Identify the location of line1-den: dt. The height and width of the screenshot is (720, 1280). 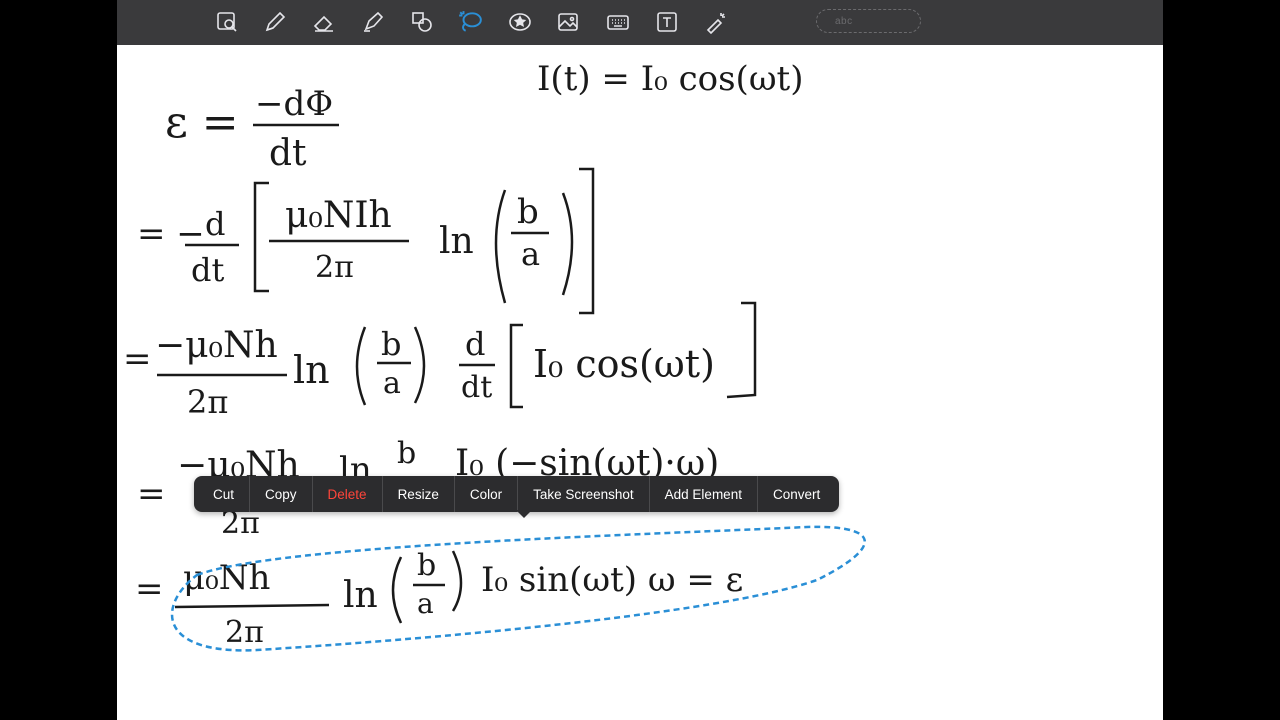
(288, 153).